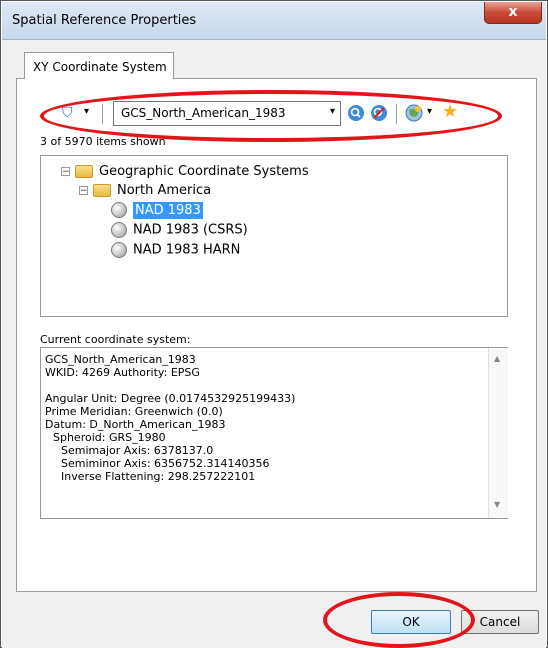  I want to click on tree-item-nad-1983-csrs: NAD 1983 (CSRS), so click(179, 230).